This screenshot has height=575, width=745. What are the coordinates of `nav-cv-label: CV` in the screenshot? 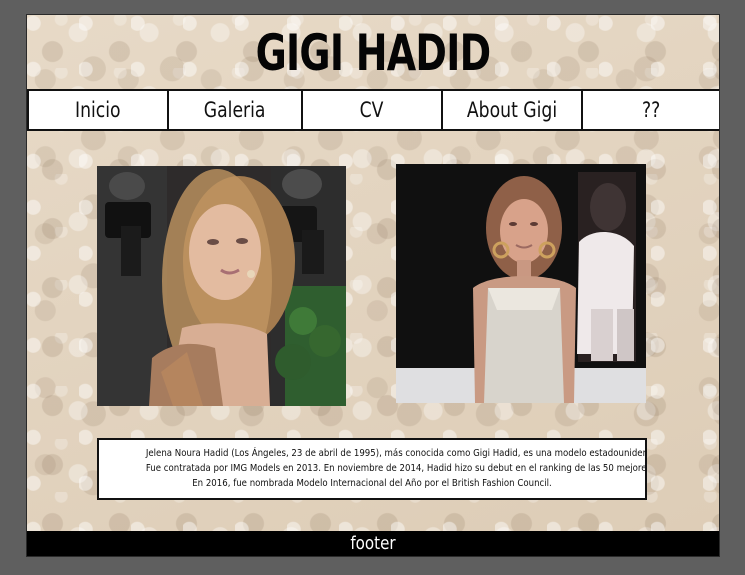 It's located at (372, 110).